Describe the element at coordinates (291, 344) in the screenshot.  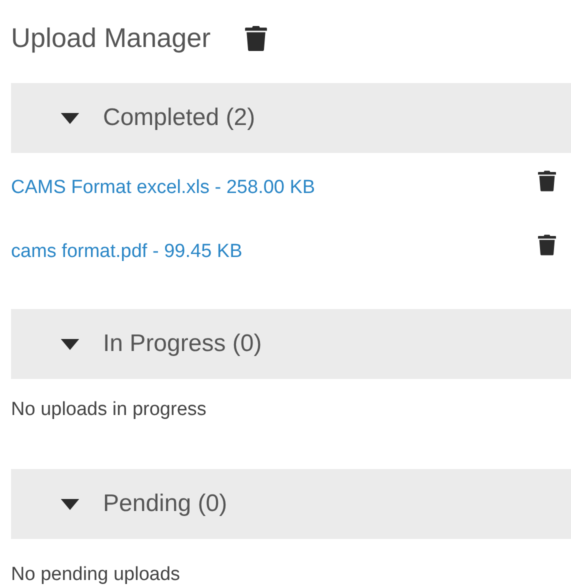
I see `section-header: In Progress (0)` at that location.